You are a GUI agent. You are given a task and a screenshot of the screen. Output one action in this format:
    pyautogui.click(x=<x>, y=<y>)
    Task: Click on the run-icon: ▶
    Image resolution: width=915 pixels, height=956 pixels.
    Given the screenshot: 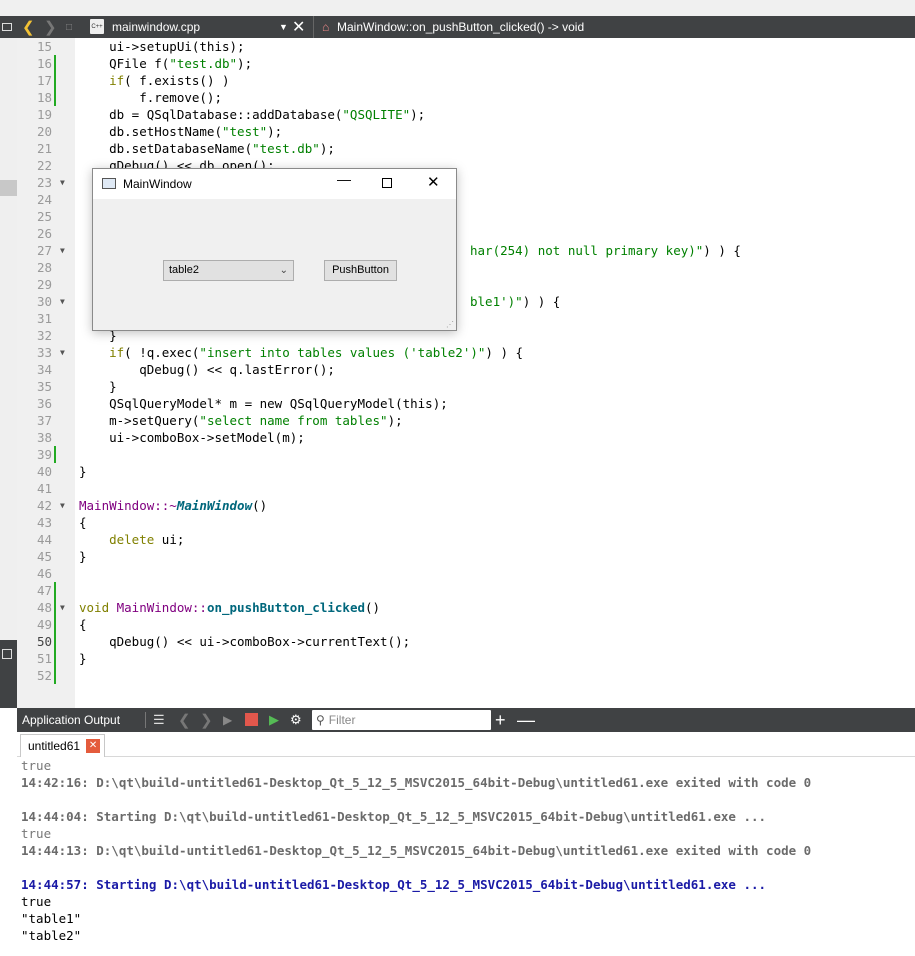 What is the action you would take?
    pyautogui.click(x=227, y=720)
    